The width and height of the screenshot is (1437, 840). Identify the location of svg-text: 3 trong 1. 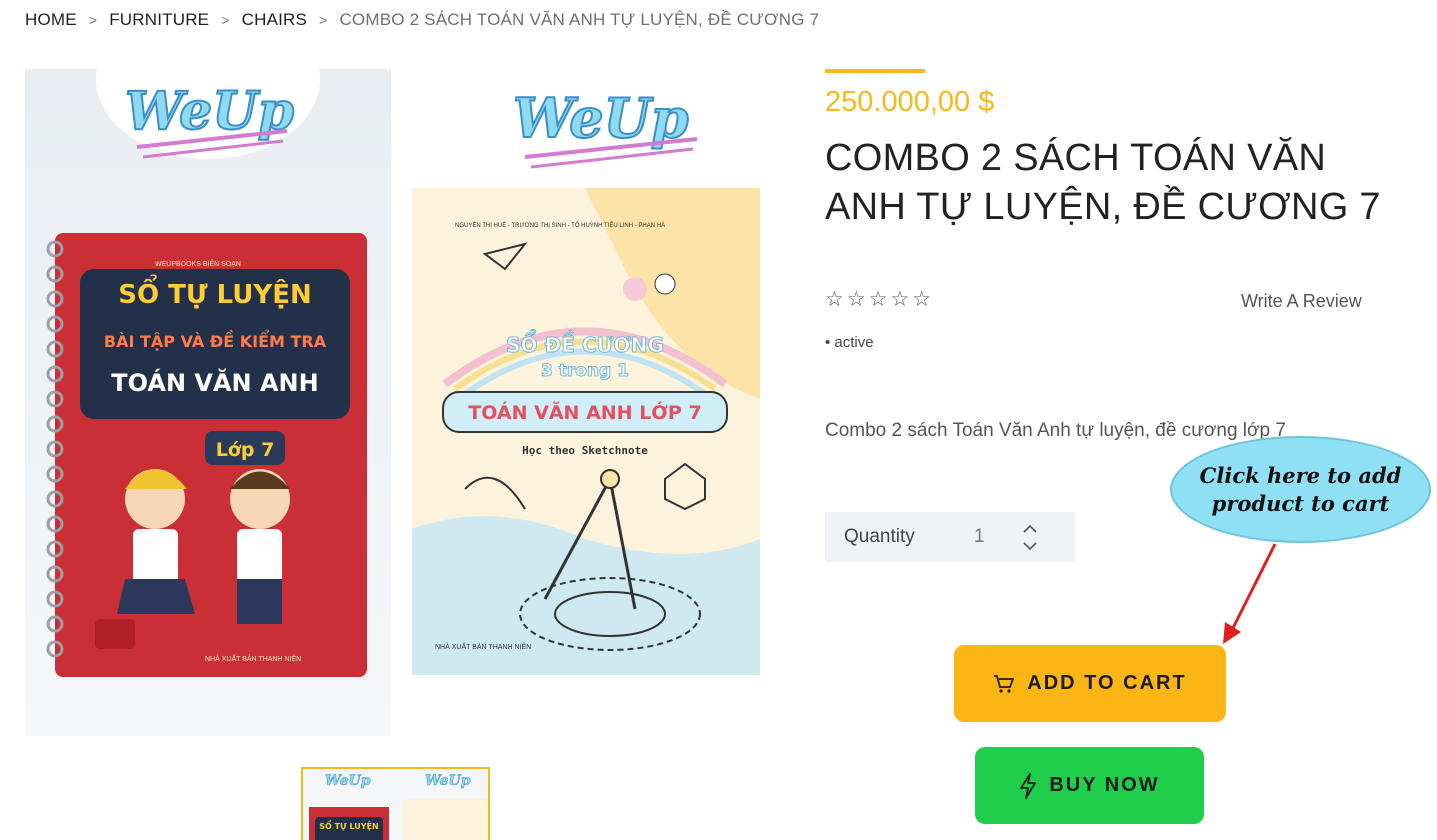
(585, 371).